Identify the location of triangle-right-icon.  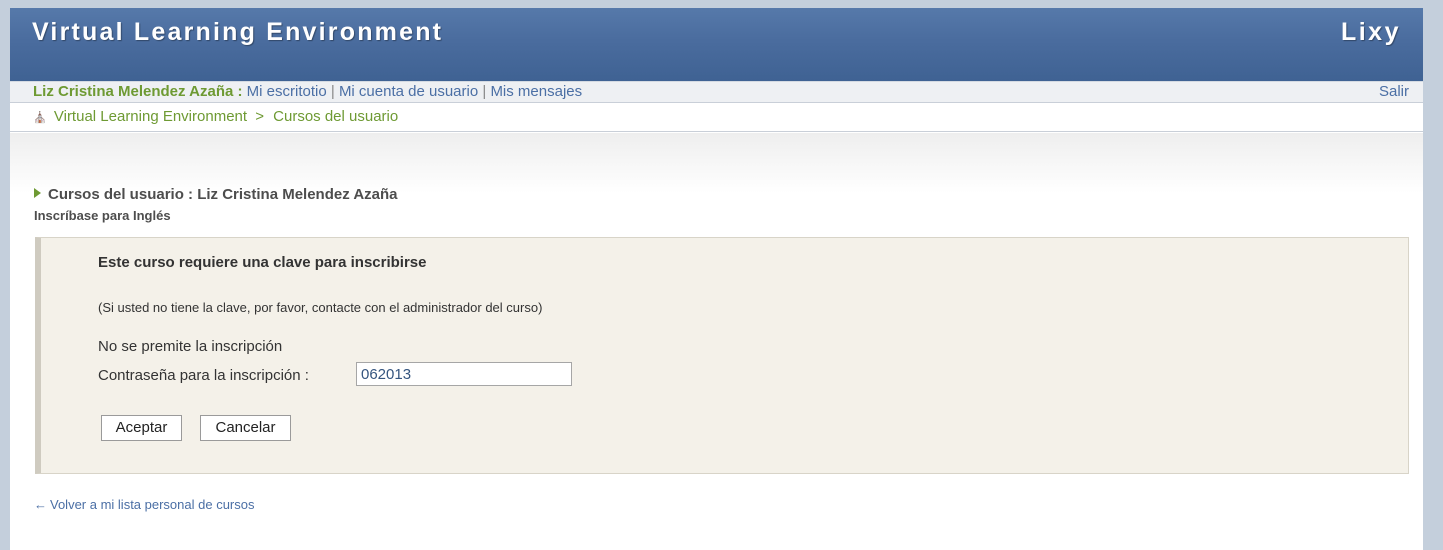
(37, 193).